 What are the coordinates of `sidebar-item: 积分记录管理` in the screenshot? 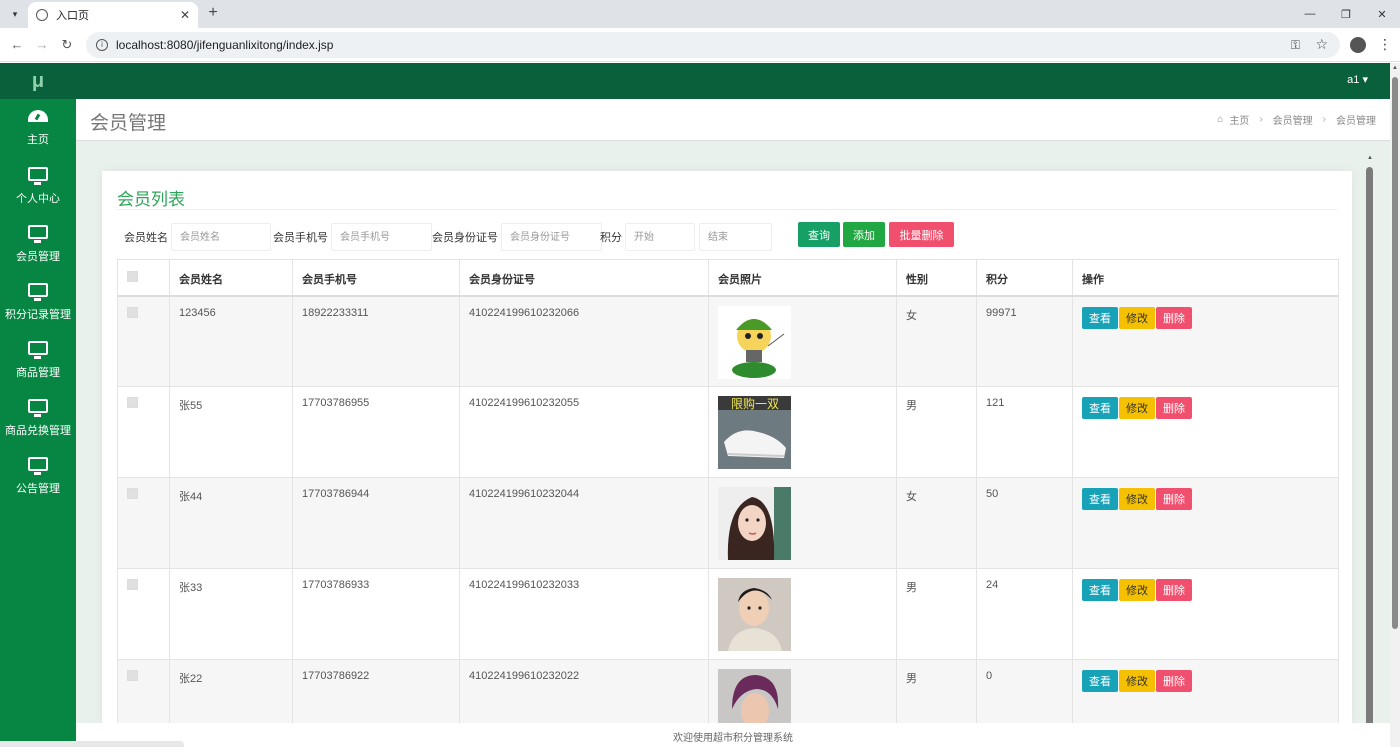 It's located at (38, 302).